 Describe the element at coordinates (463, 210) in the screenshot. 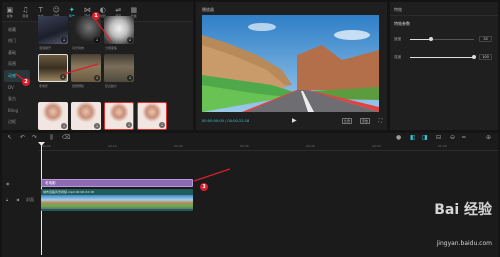

I see `baidu-jingyan-logo: Bai 经验` at that location.